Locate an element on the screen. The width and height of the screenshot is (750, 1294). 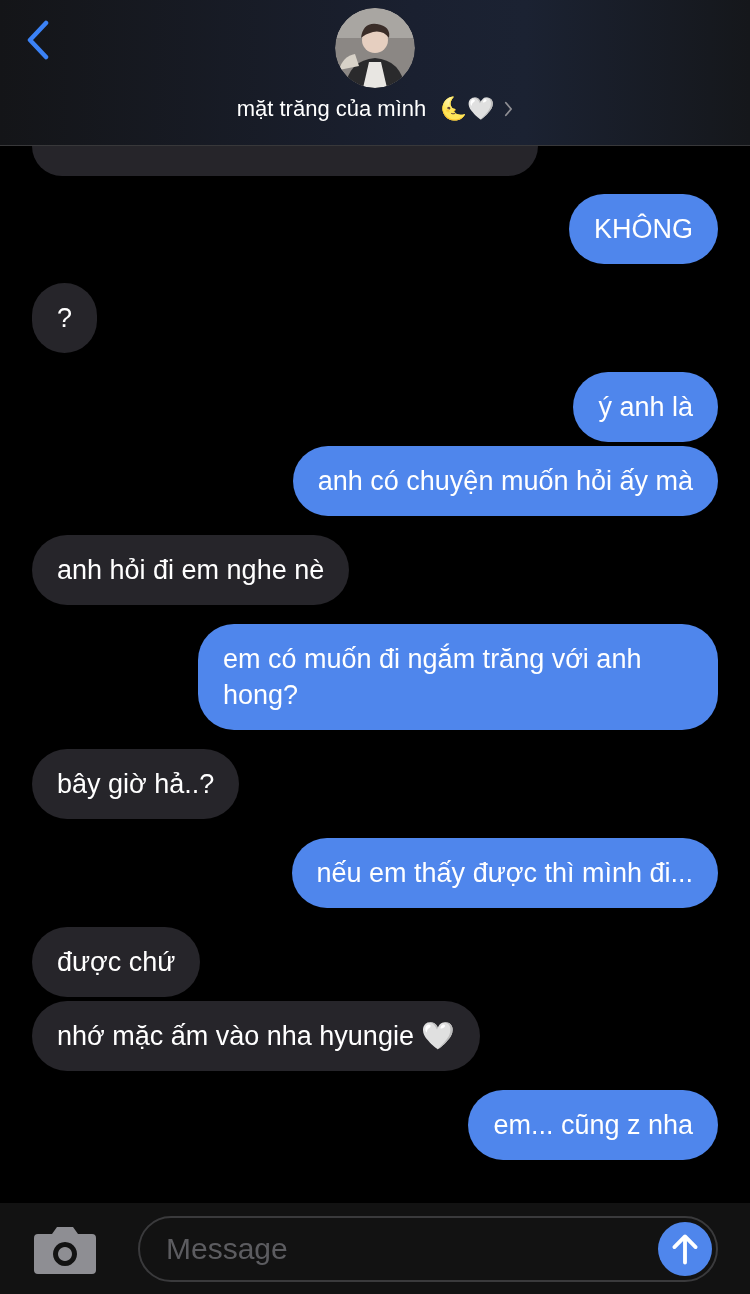
message-bubble: KHÔNG is located at coordinates (643, 229).